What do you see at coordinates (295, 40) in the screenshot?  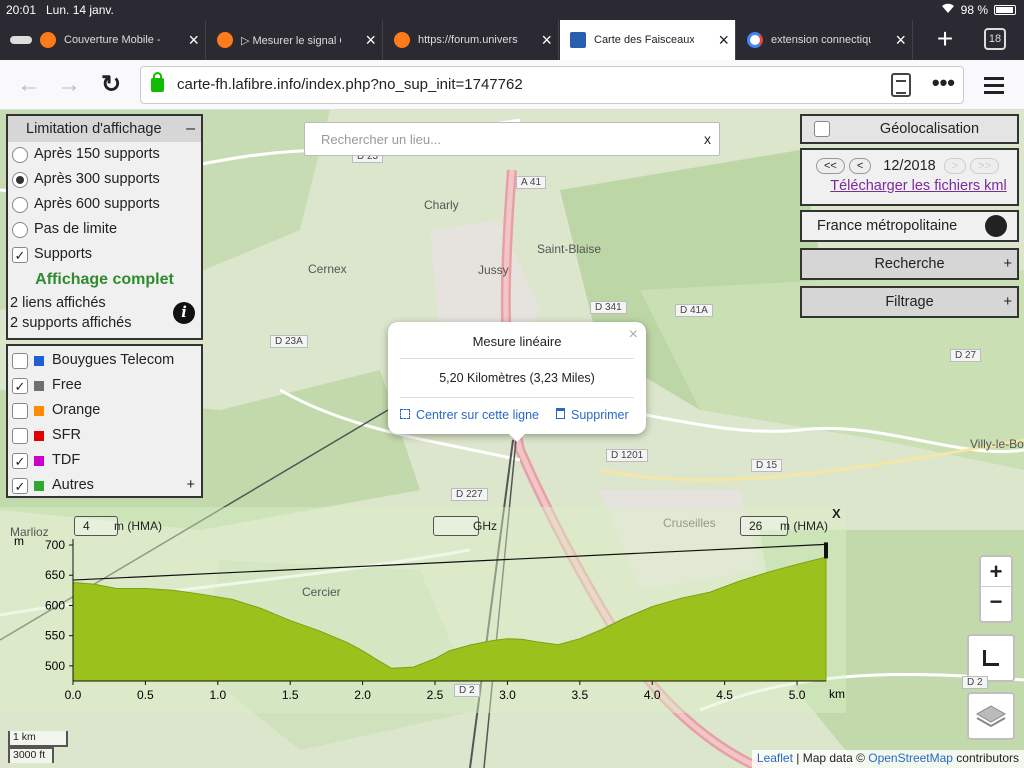 I see `tab-2: ▷ Mesurer le signal G ×` at bounding box center [295, 40].